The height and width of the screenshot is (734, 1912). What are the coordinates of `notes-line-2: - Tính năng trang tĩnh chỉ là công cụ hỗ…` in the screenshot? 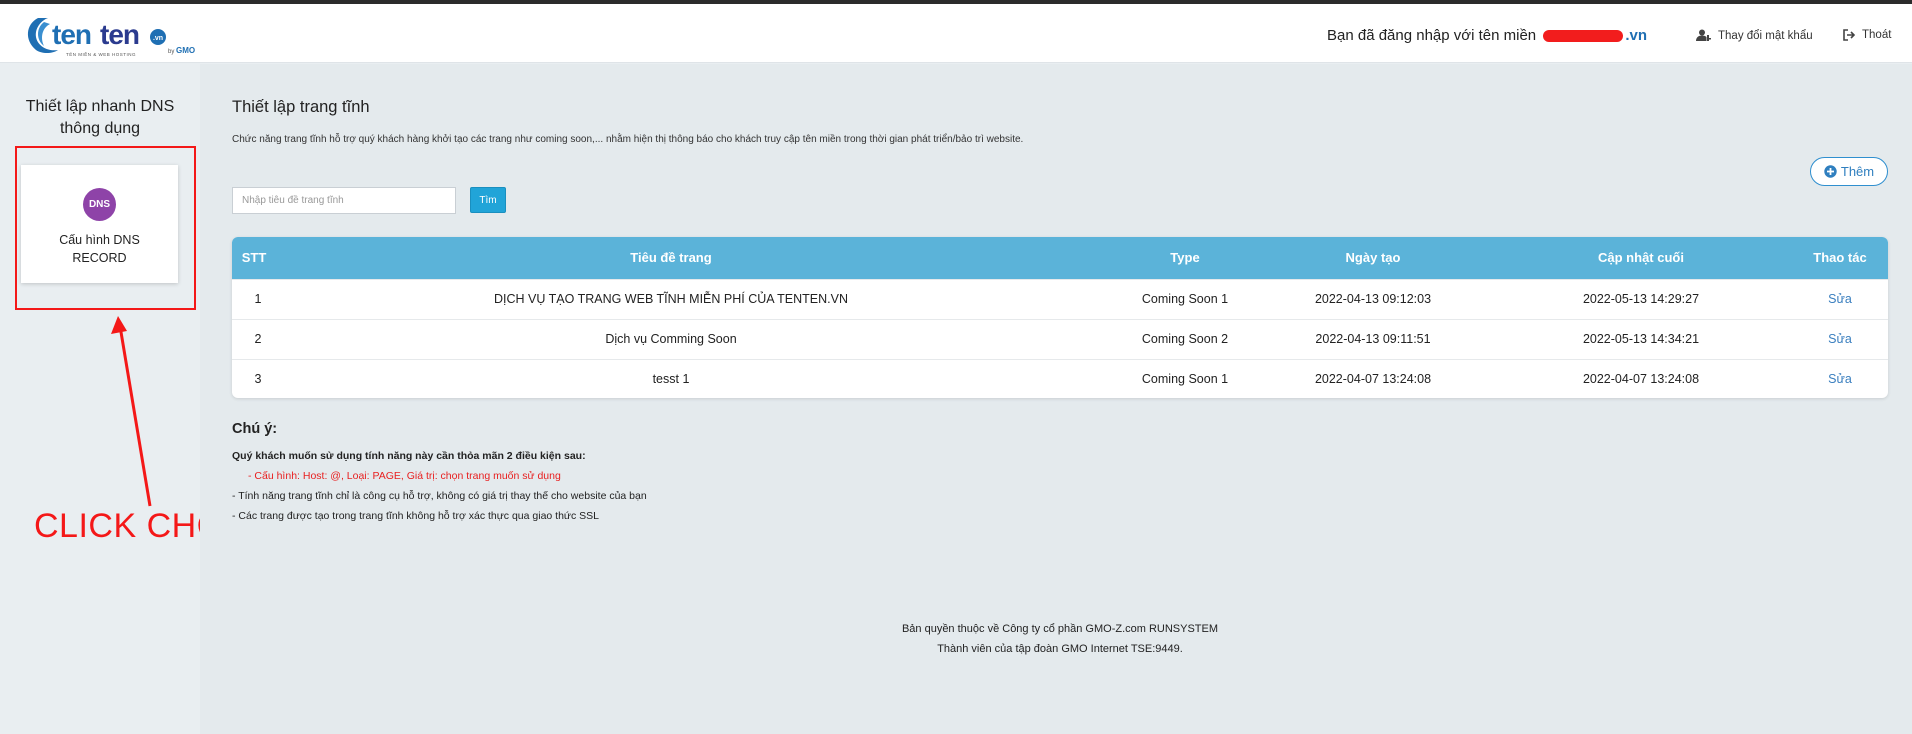 It's located at (439, 496).